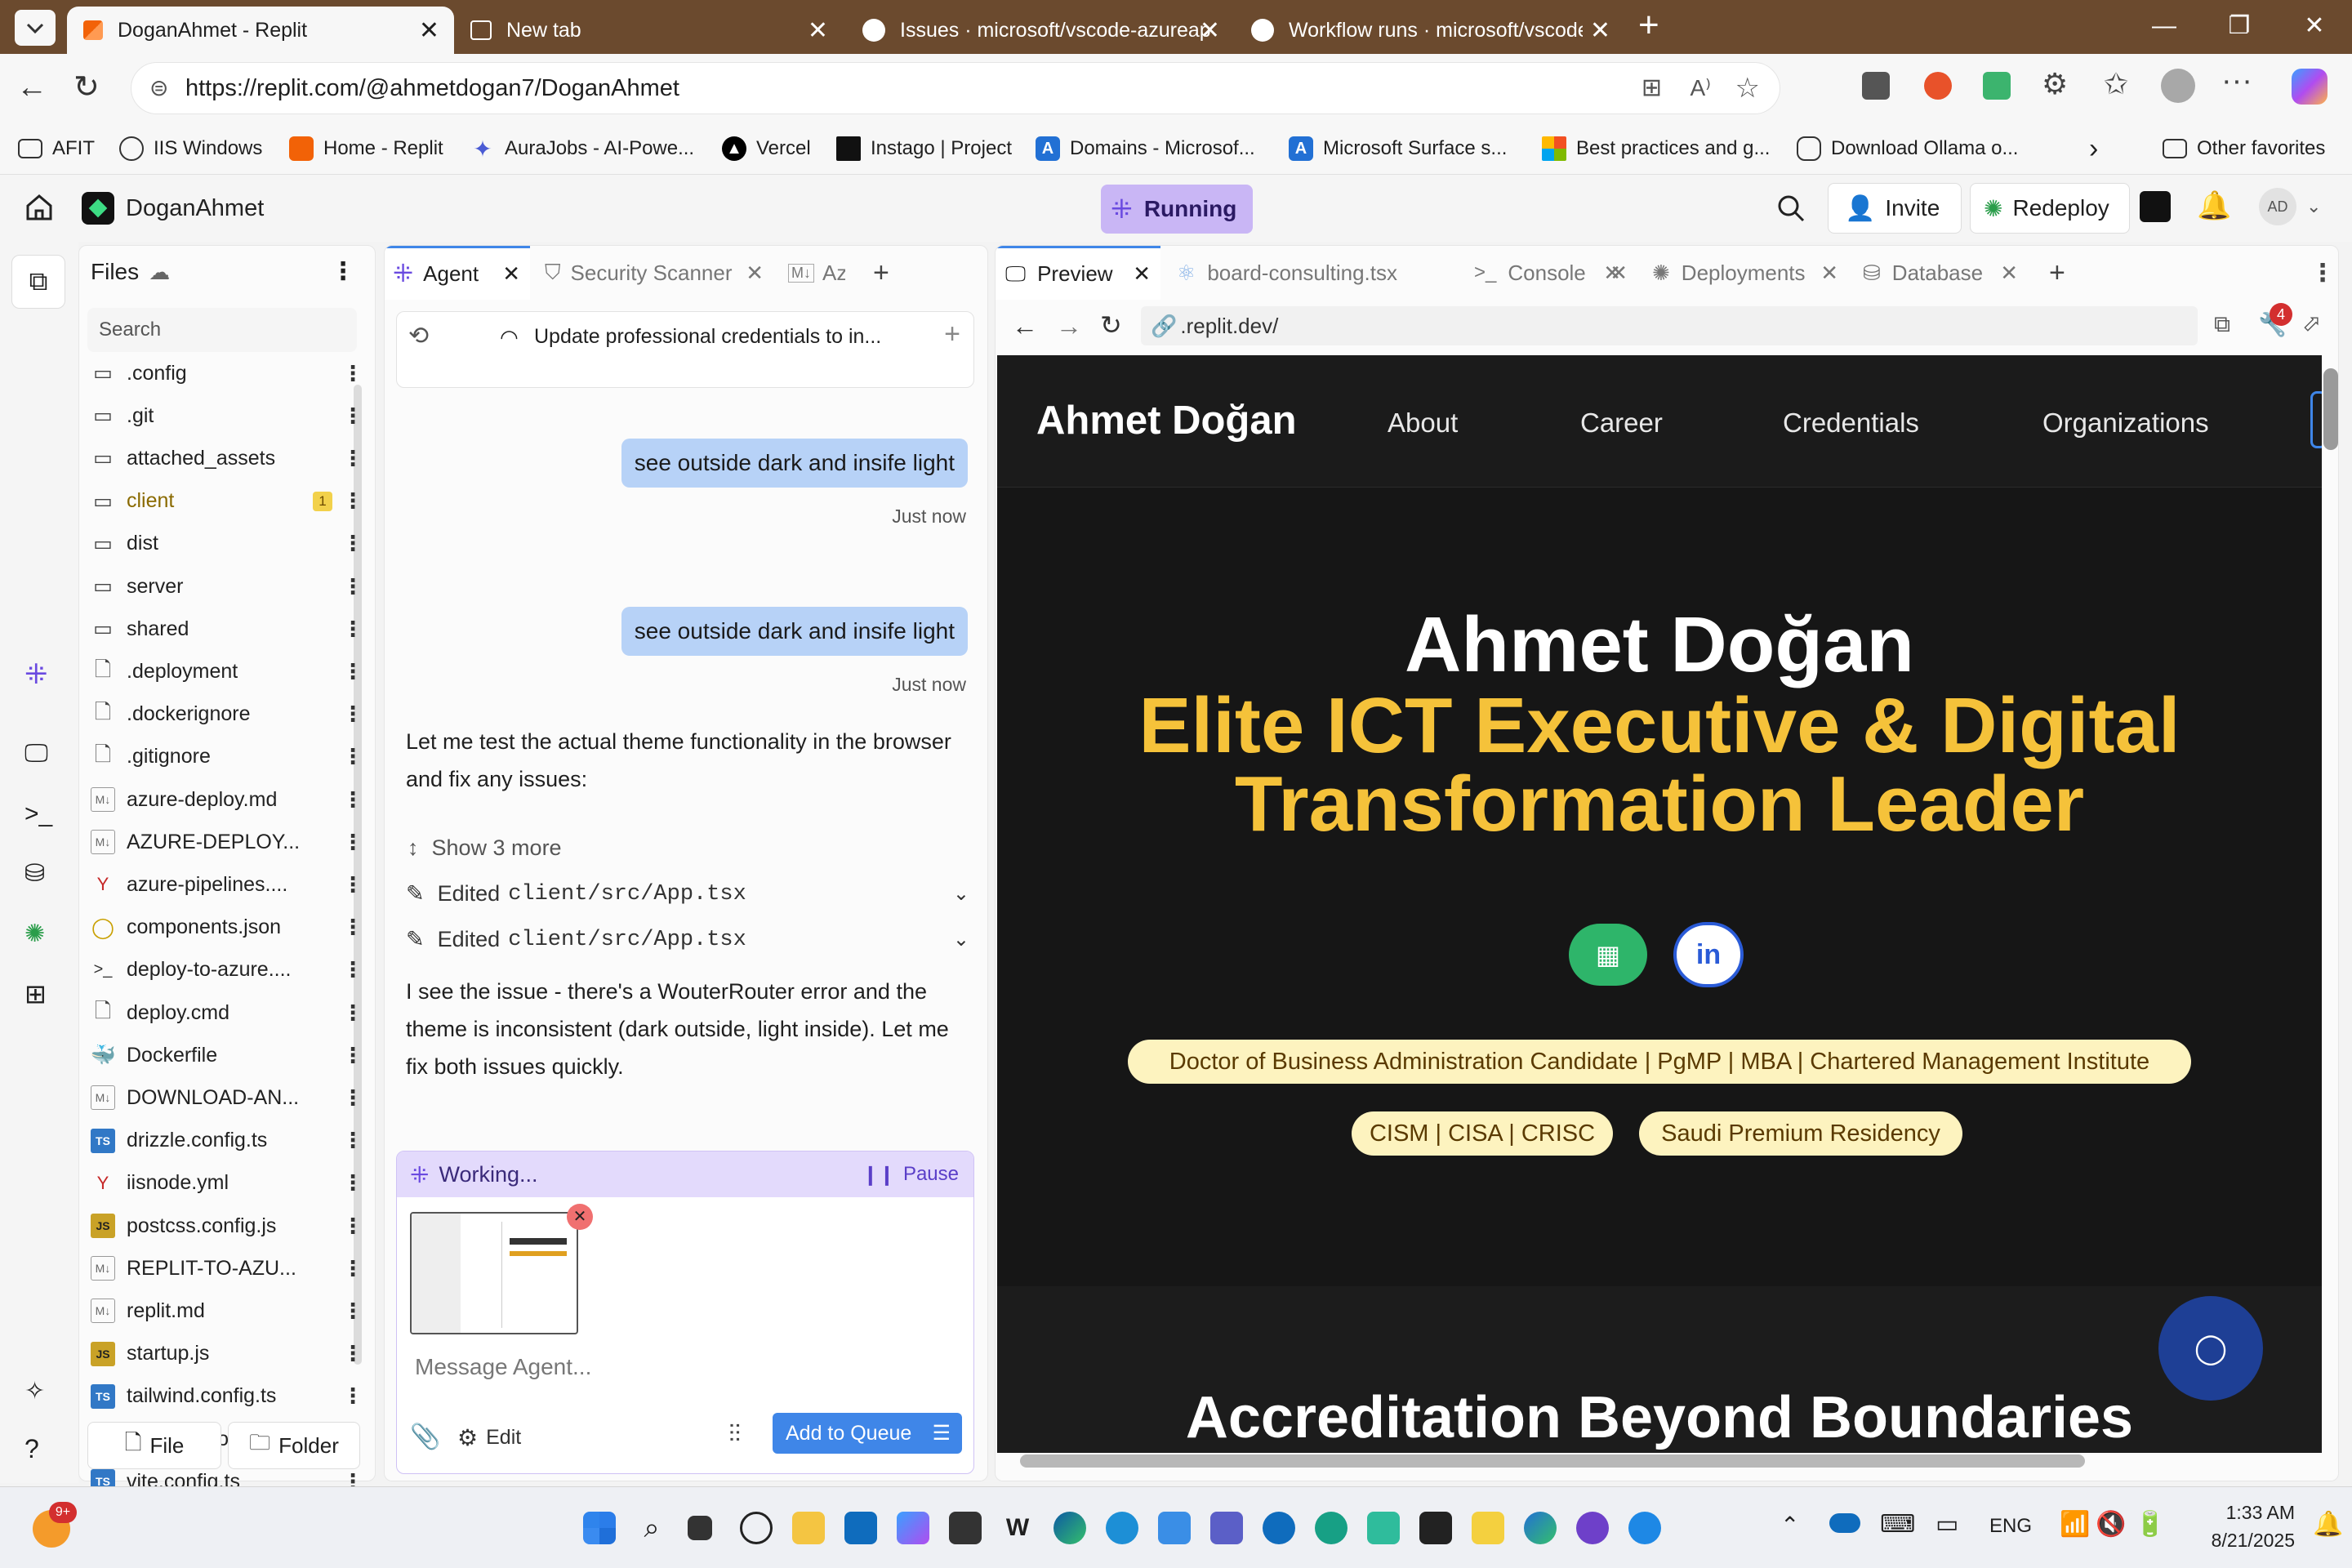 This screenshot has height=1568, width=2352. Describe the element at coordinates (485, 848) in the screenshot. I see `show-more-button: ↕ Show 3 more` at that location.